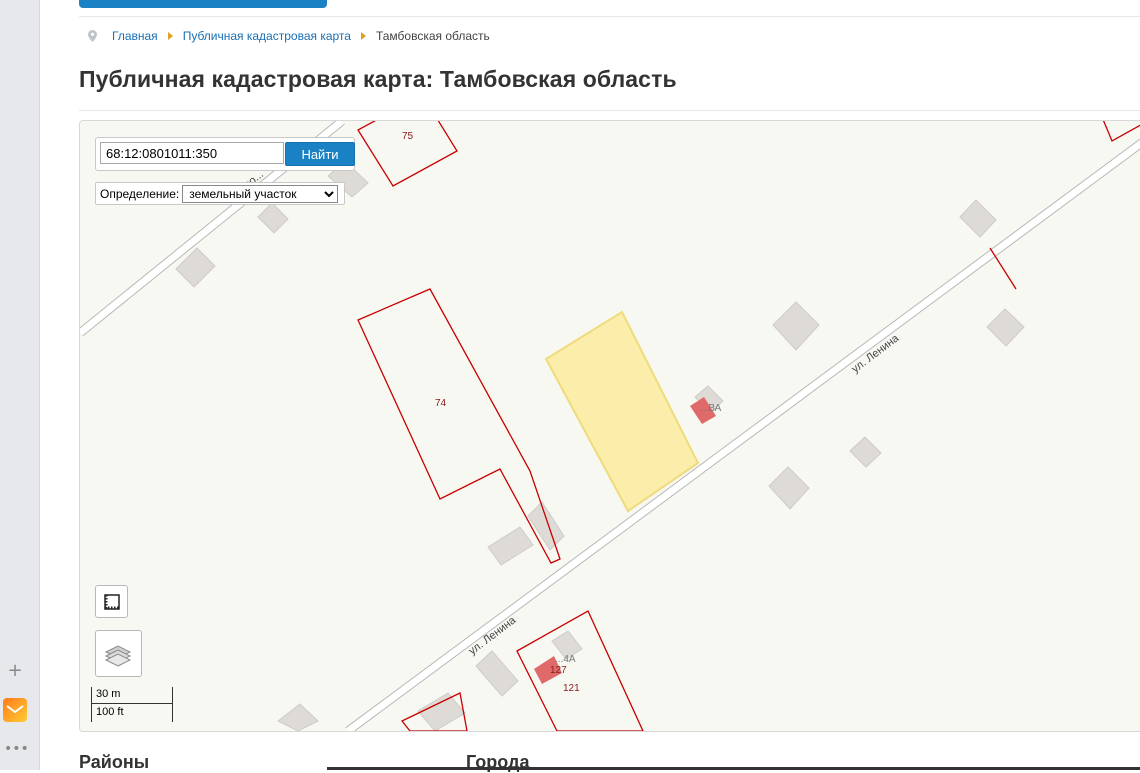 Image resolution: width=1140 pixels, height=773 pixels. I want to click on breadcrumb-map-link: Публичная кадастровая карта, so click(267, 36).